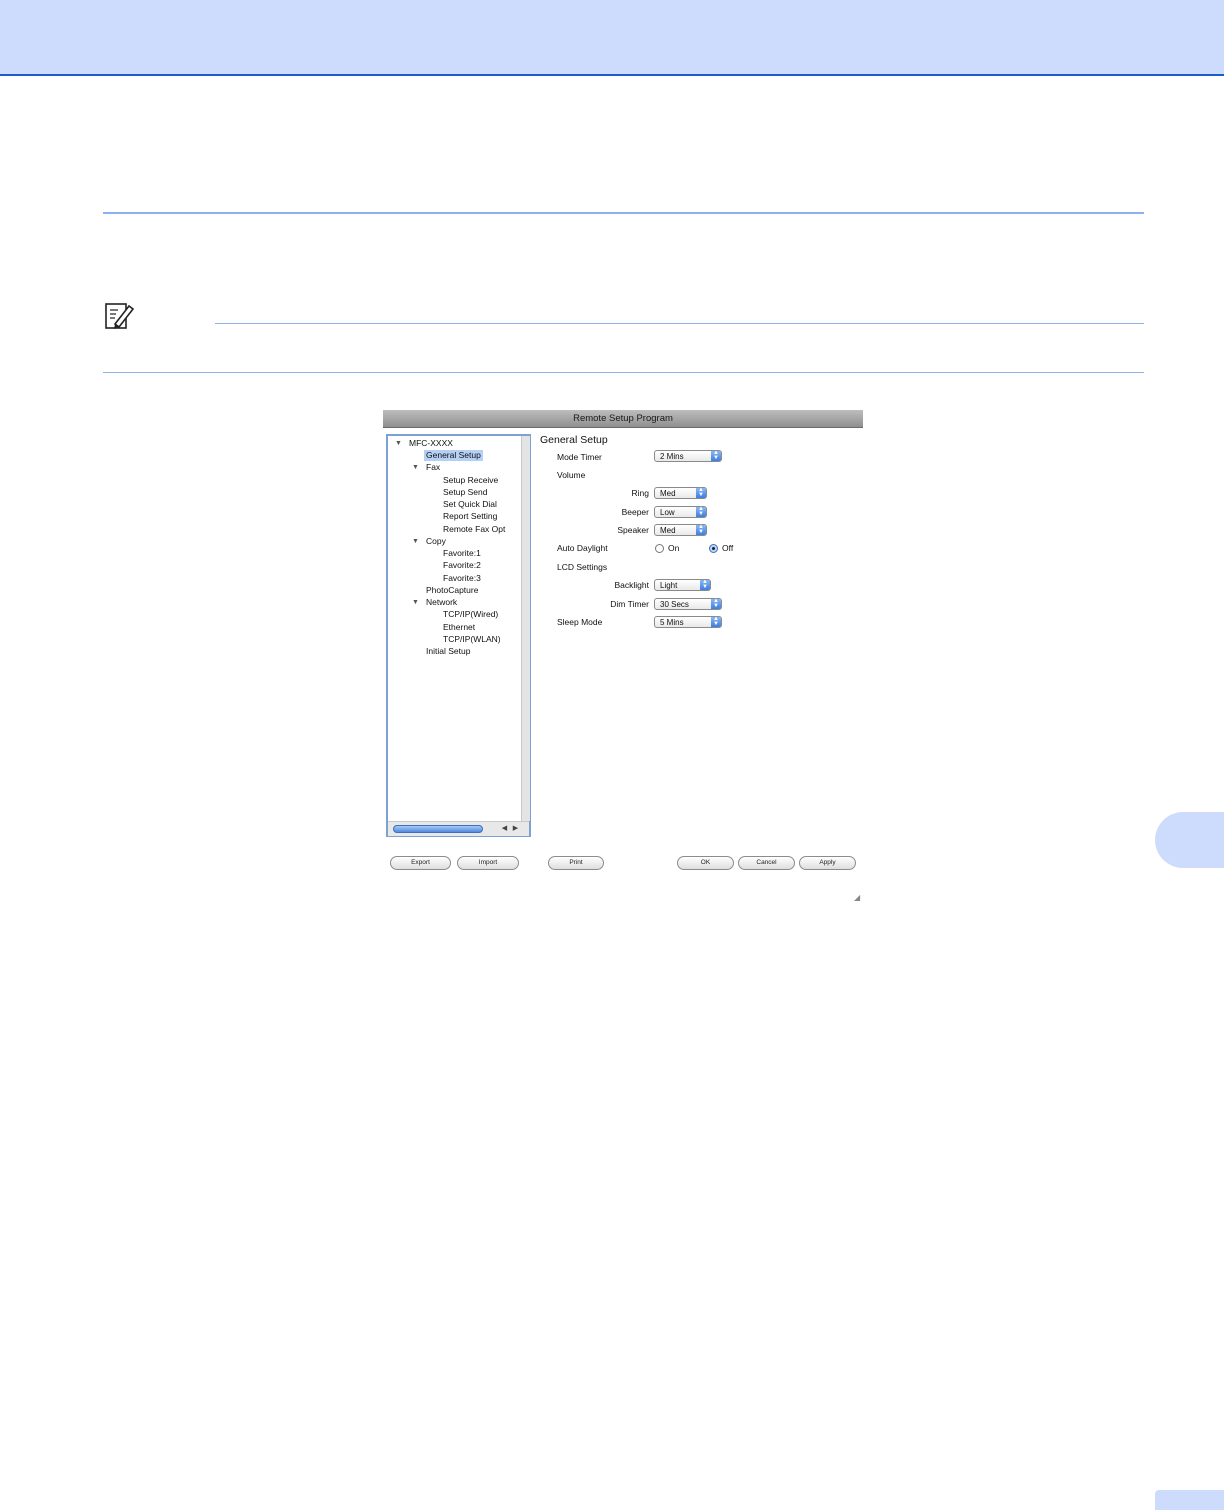 This screenshot has width=1224, height=1510. I want to click on cancel-button: Cancel, so click(766, 863).